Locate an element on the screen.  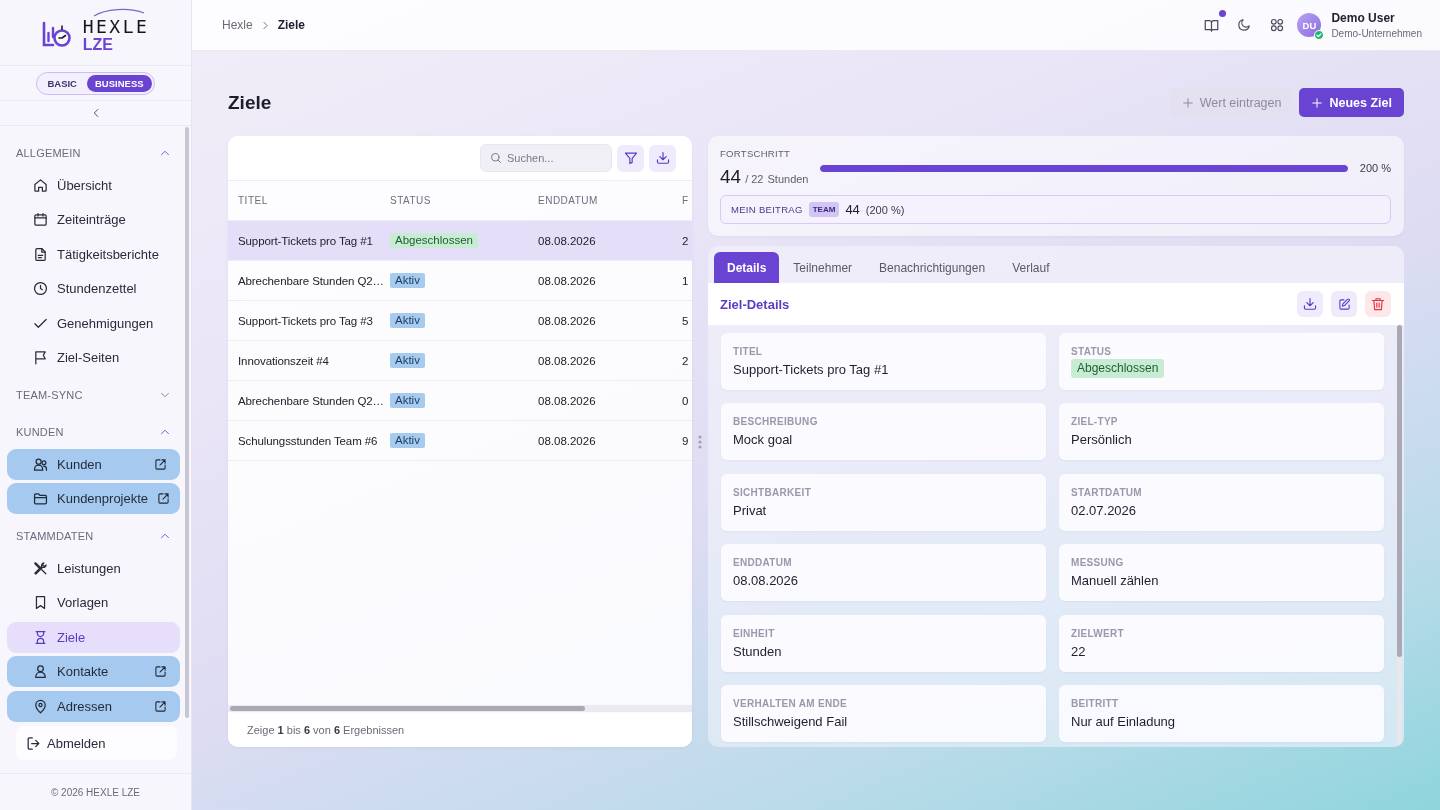
section-header: KUNDEN is located at coordinates (93, 432).